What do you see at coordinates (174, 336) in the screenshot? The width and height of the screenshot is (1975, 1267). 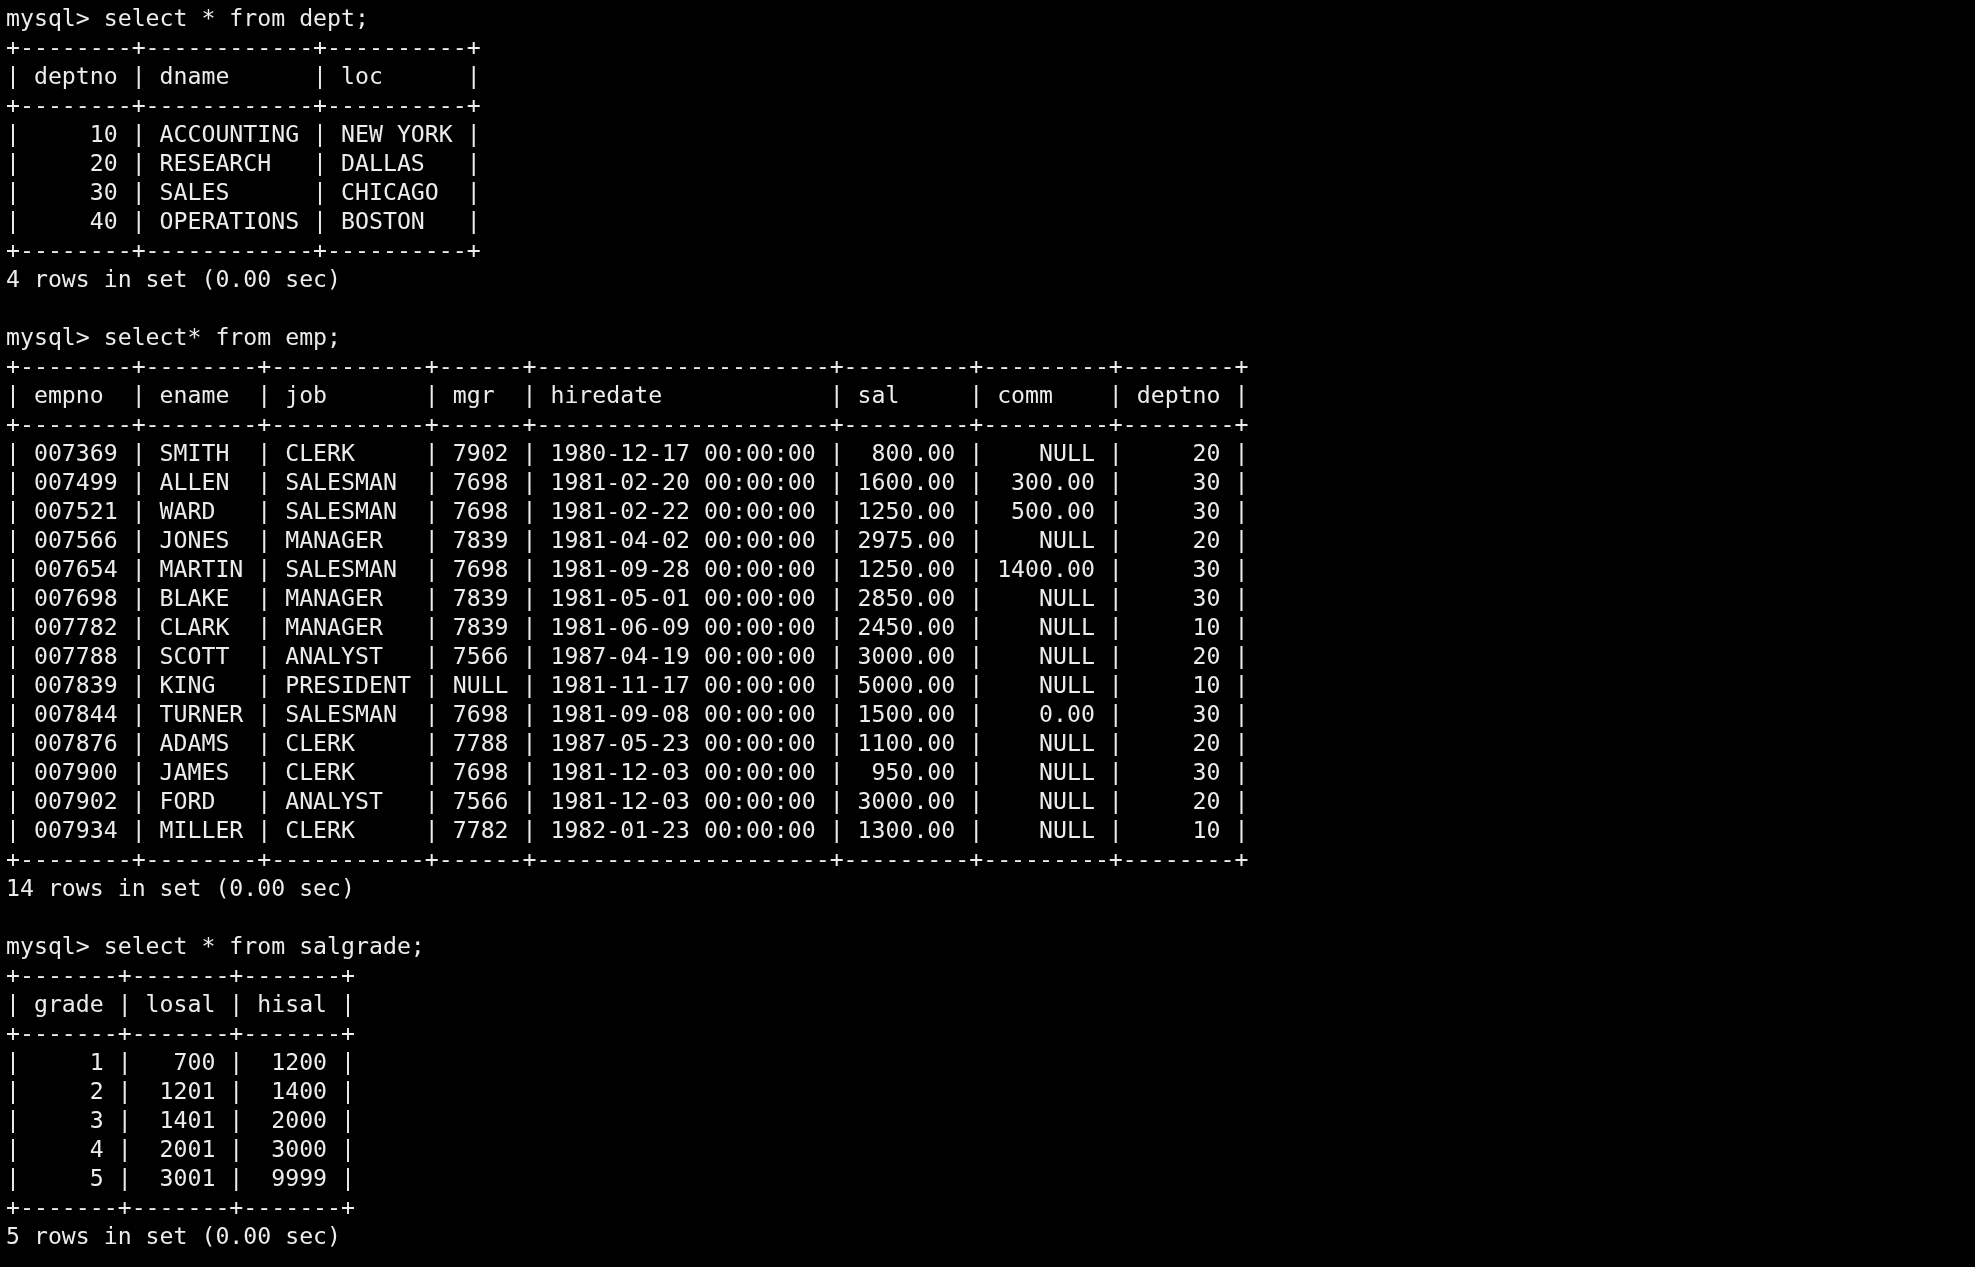 I see `terminal-line: mysql> select* from emp;` at bounding box center [174, 336].